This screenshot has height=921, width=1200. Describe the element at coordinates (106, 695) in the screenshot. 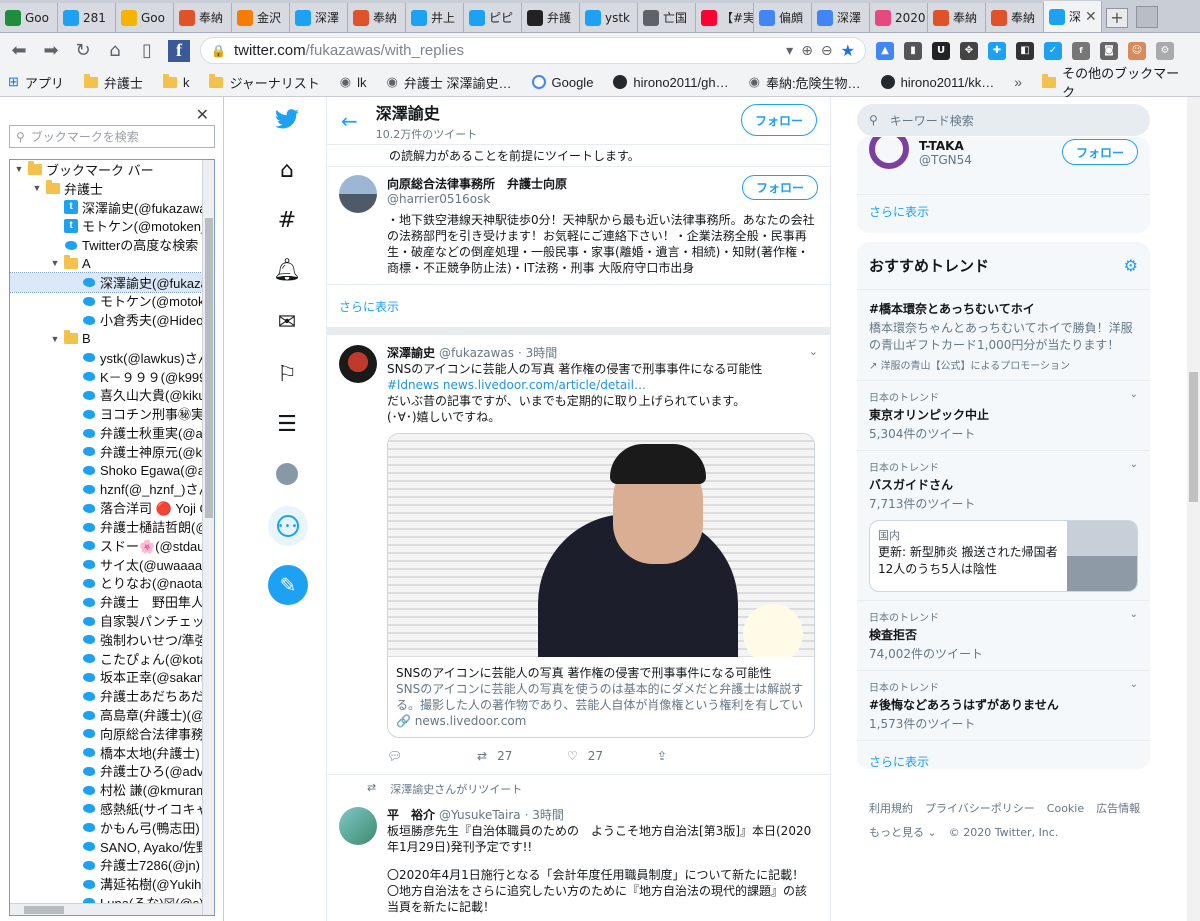

I see `bookmark-item: 弁護士あだちあだち` at that location.